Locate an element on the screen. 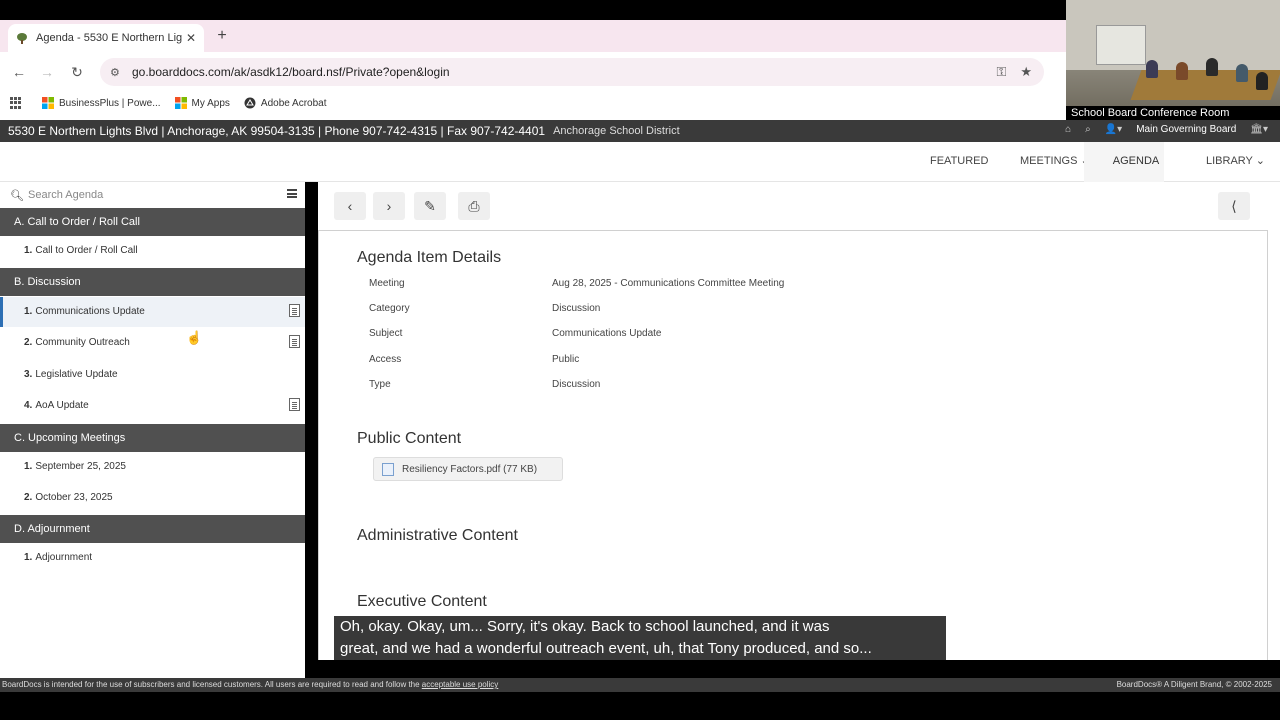 The image size is (1280, 720). search-icon: ⌕ is located at coordinates (1088, 129).